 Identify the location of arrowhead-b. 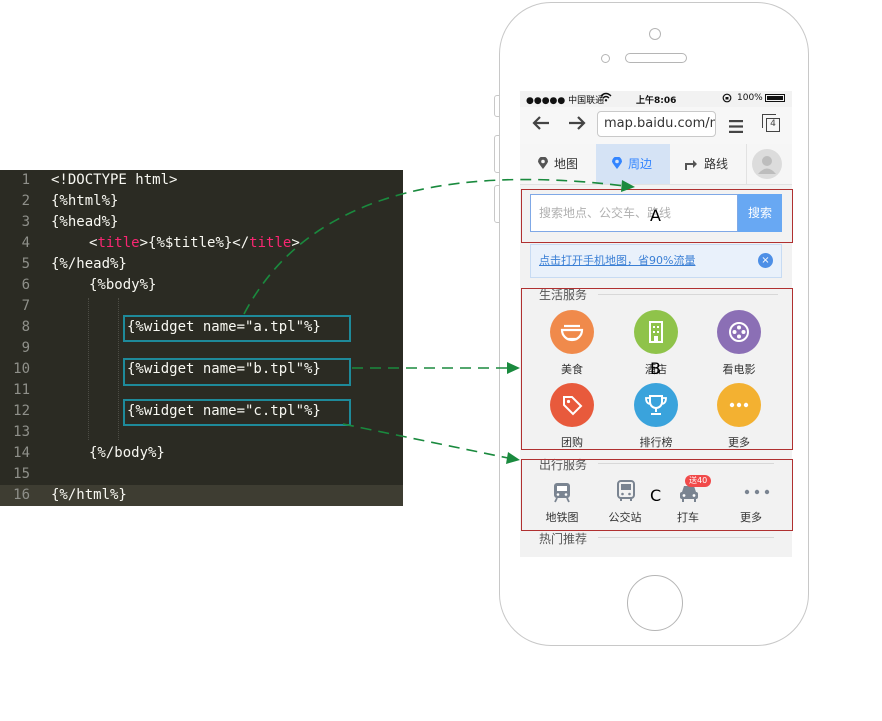
(513, 368).